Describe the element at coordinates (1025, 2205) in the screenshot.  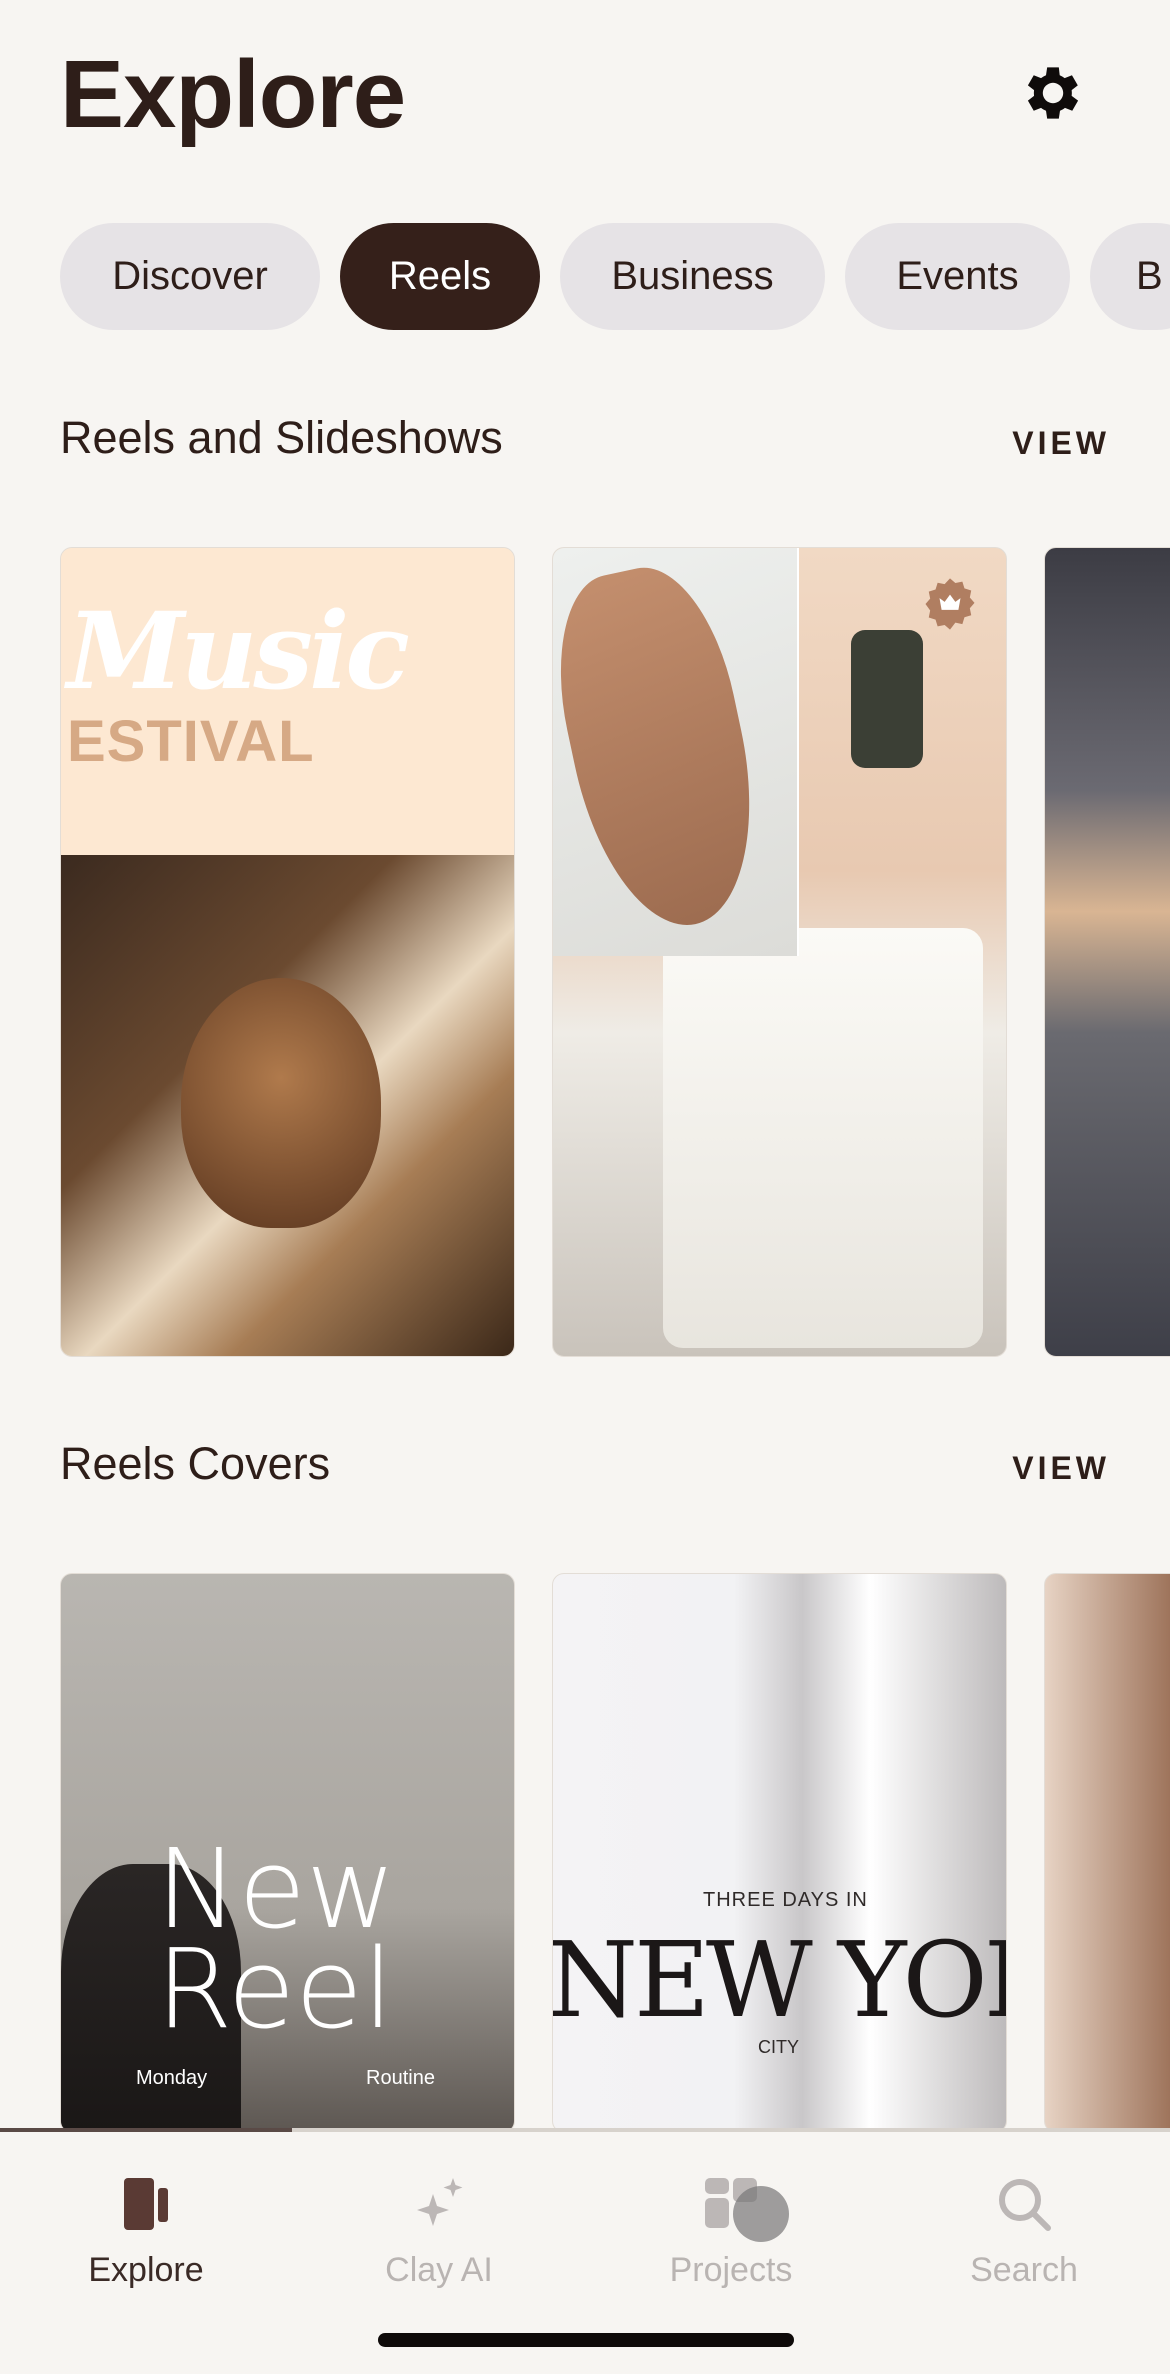
I see `search-icon` at that location.